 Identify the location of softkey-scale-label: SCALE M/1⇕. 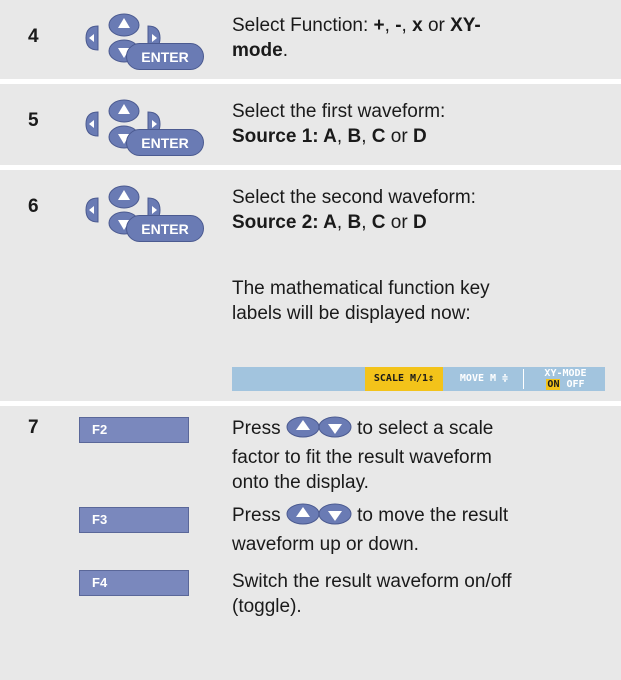
(404, 379).